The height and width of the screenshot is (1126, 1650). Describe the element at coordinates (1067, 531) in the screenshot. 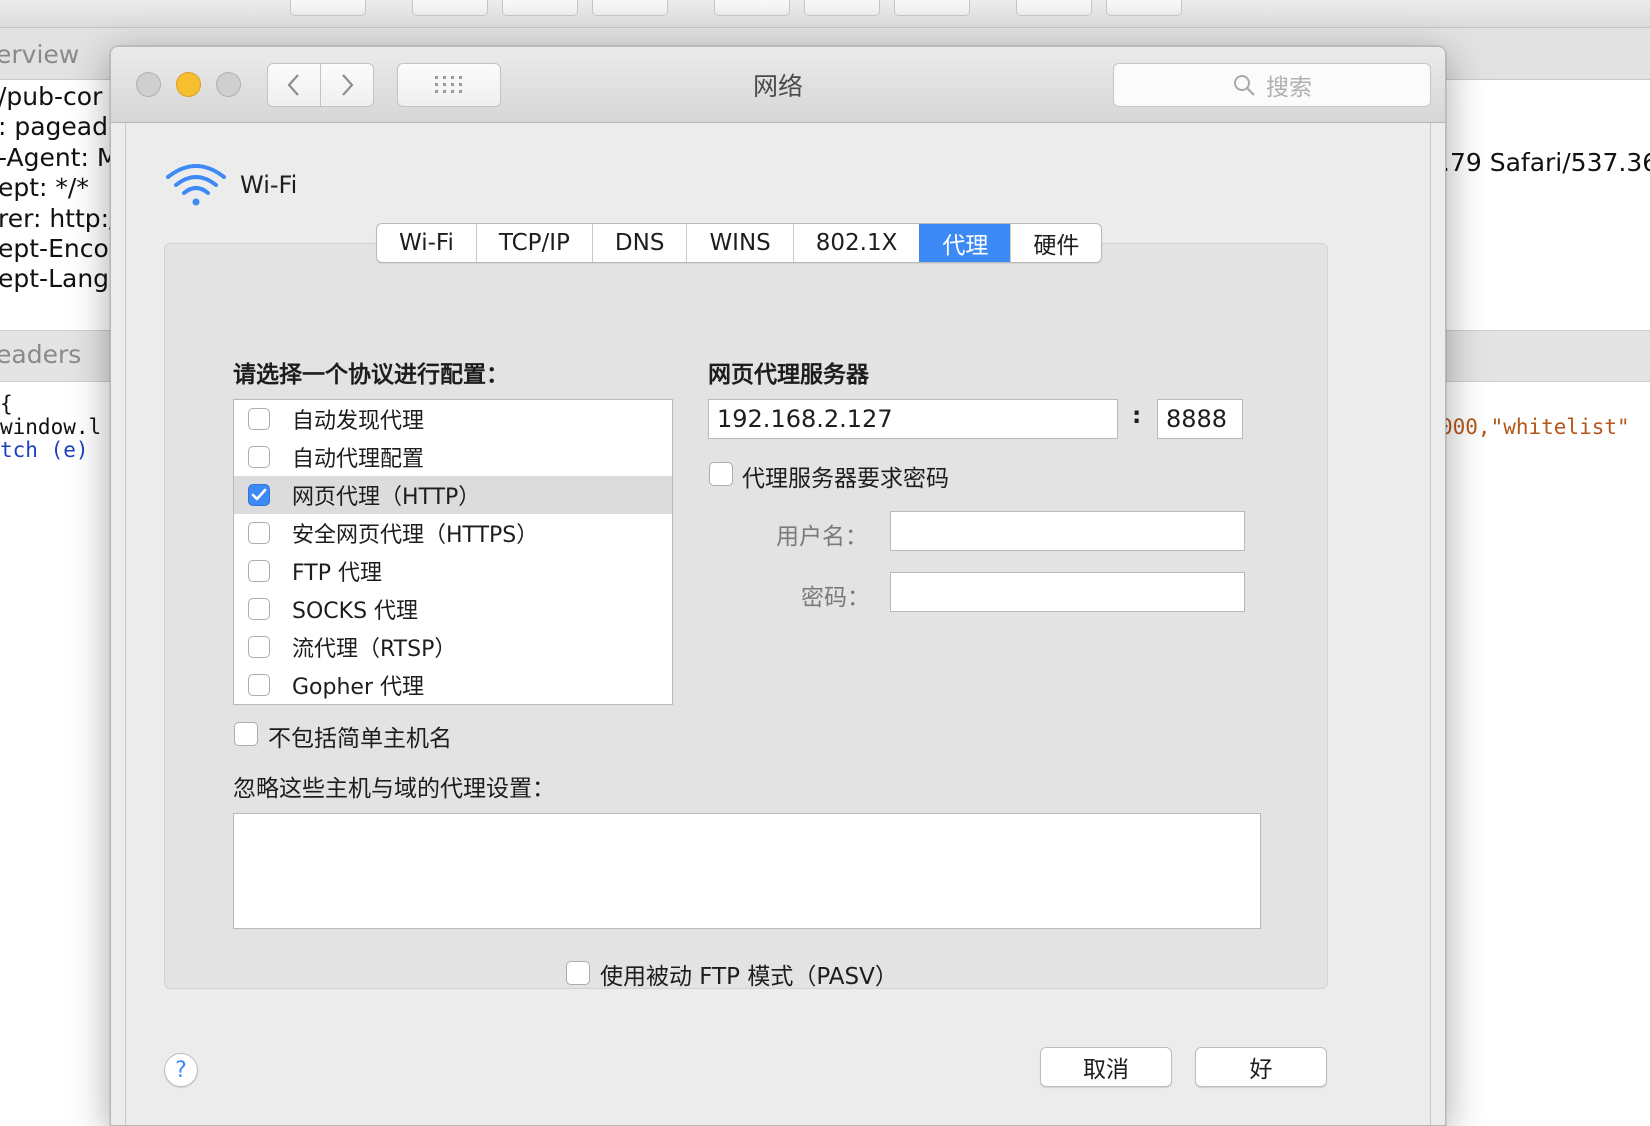

I see `username-input` at that location.